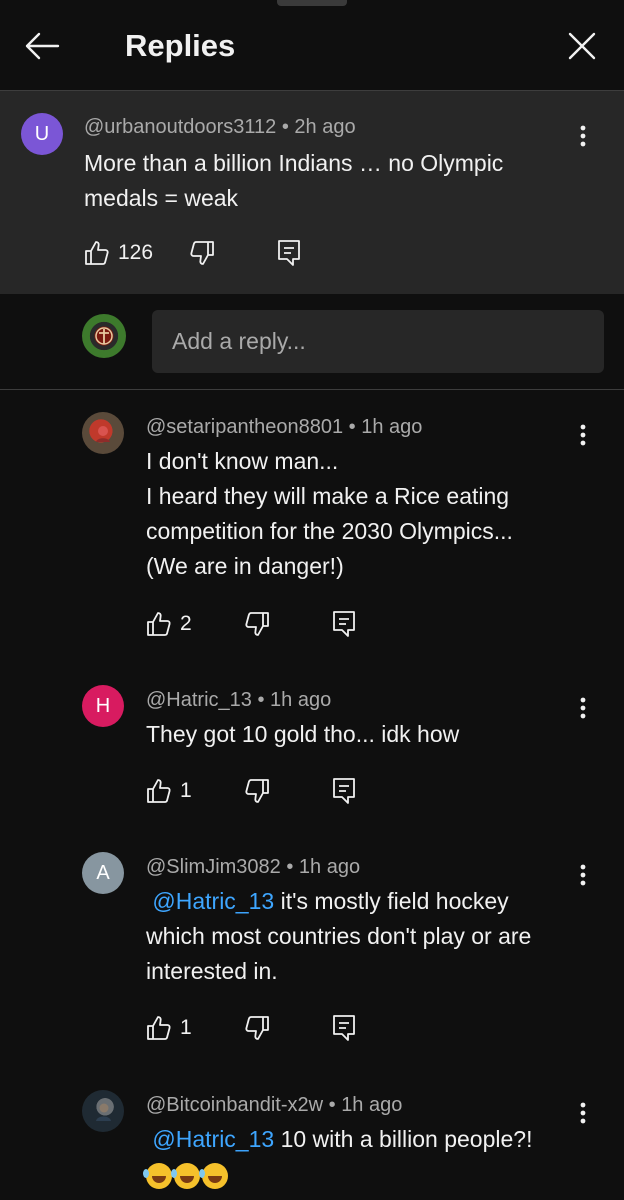 Image resolution: width=624 pixels, height=1200 pixels. What do you see at coordinates (325, 127) in the screenshot?
I see `comment-time: 2h ago` at bounding box center [325, 127].